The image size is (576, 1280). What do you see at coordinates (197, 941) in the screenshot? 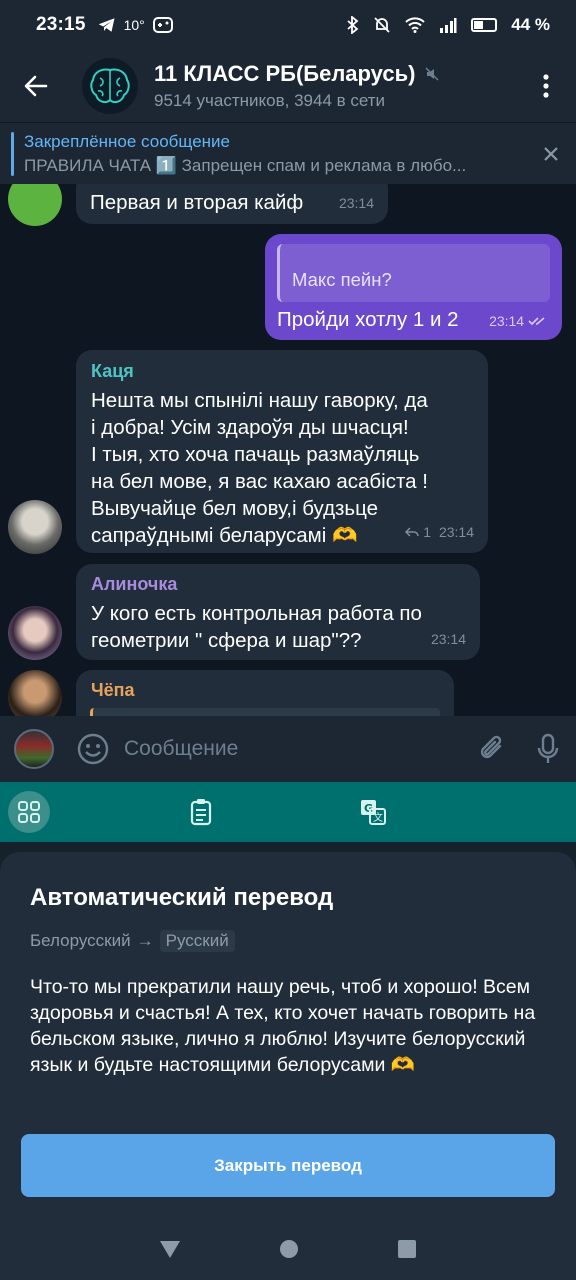
I see `target-language: Русский` at bounding box center [197, 941].